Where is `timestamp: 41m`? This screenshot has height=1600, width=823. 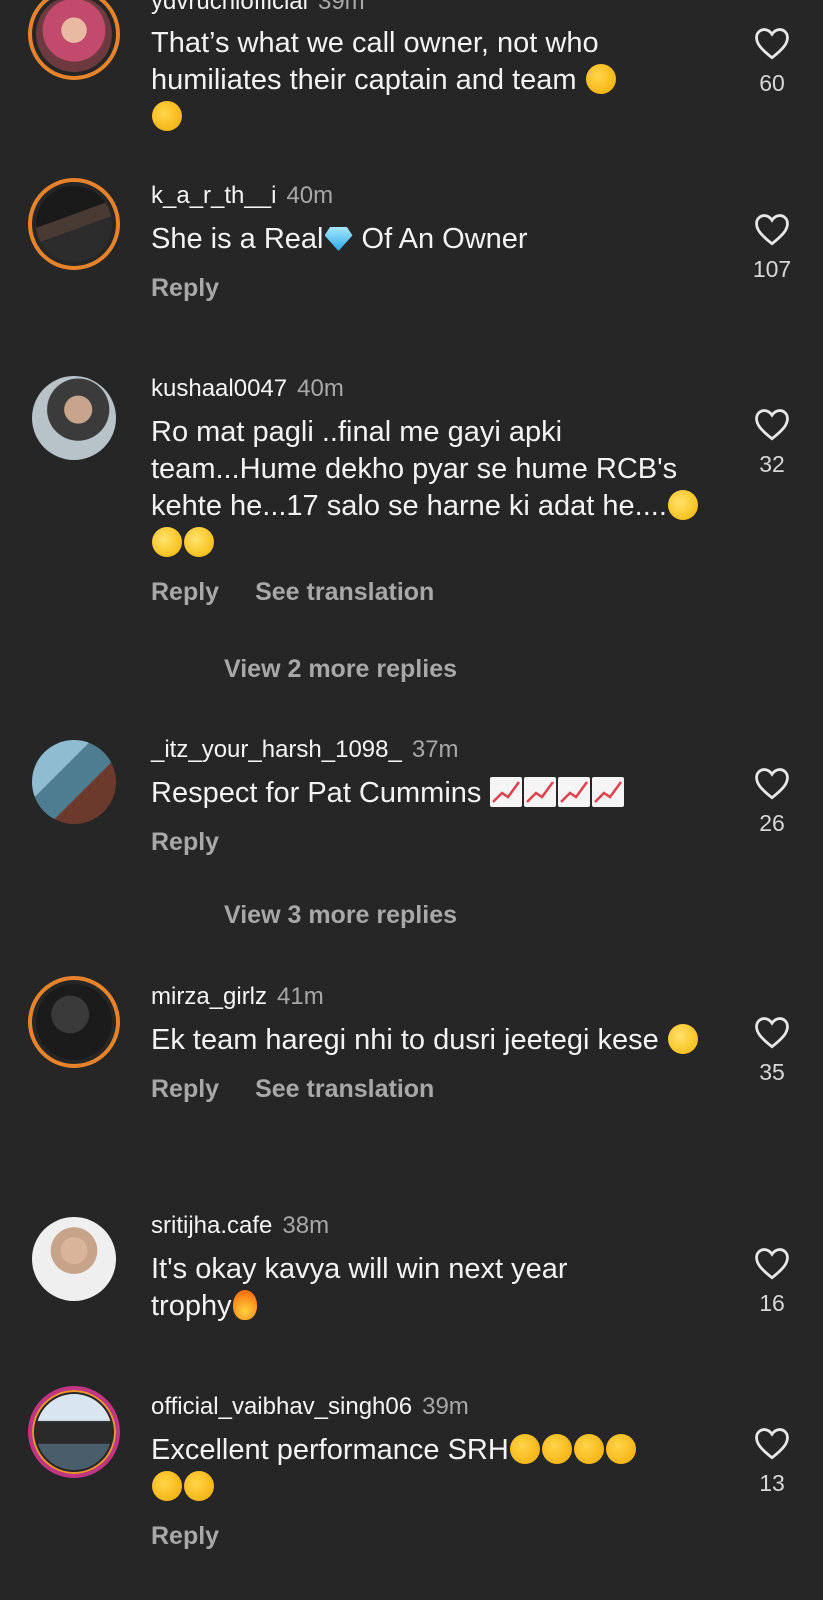
timestamp: 41m is located at coordinates (300, 996).